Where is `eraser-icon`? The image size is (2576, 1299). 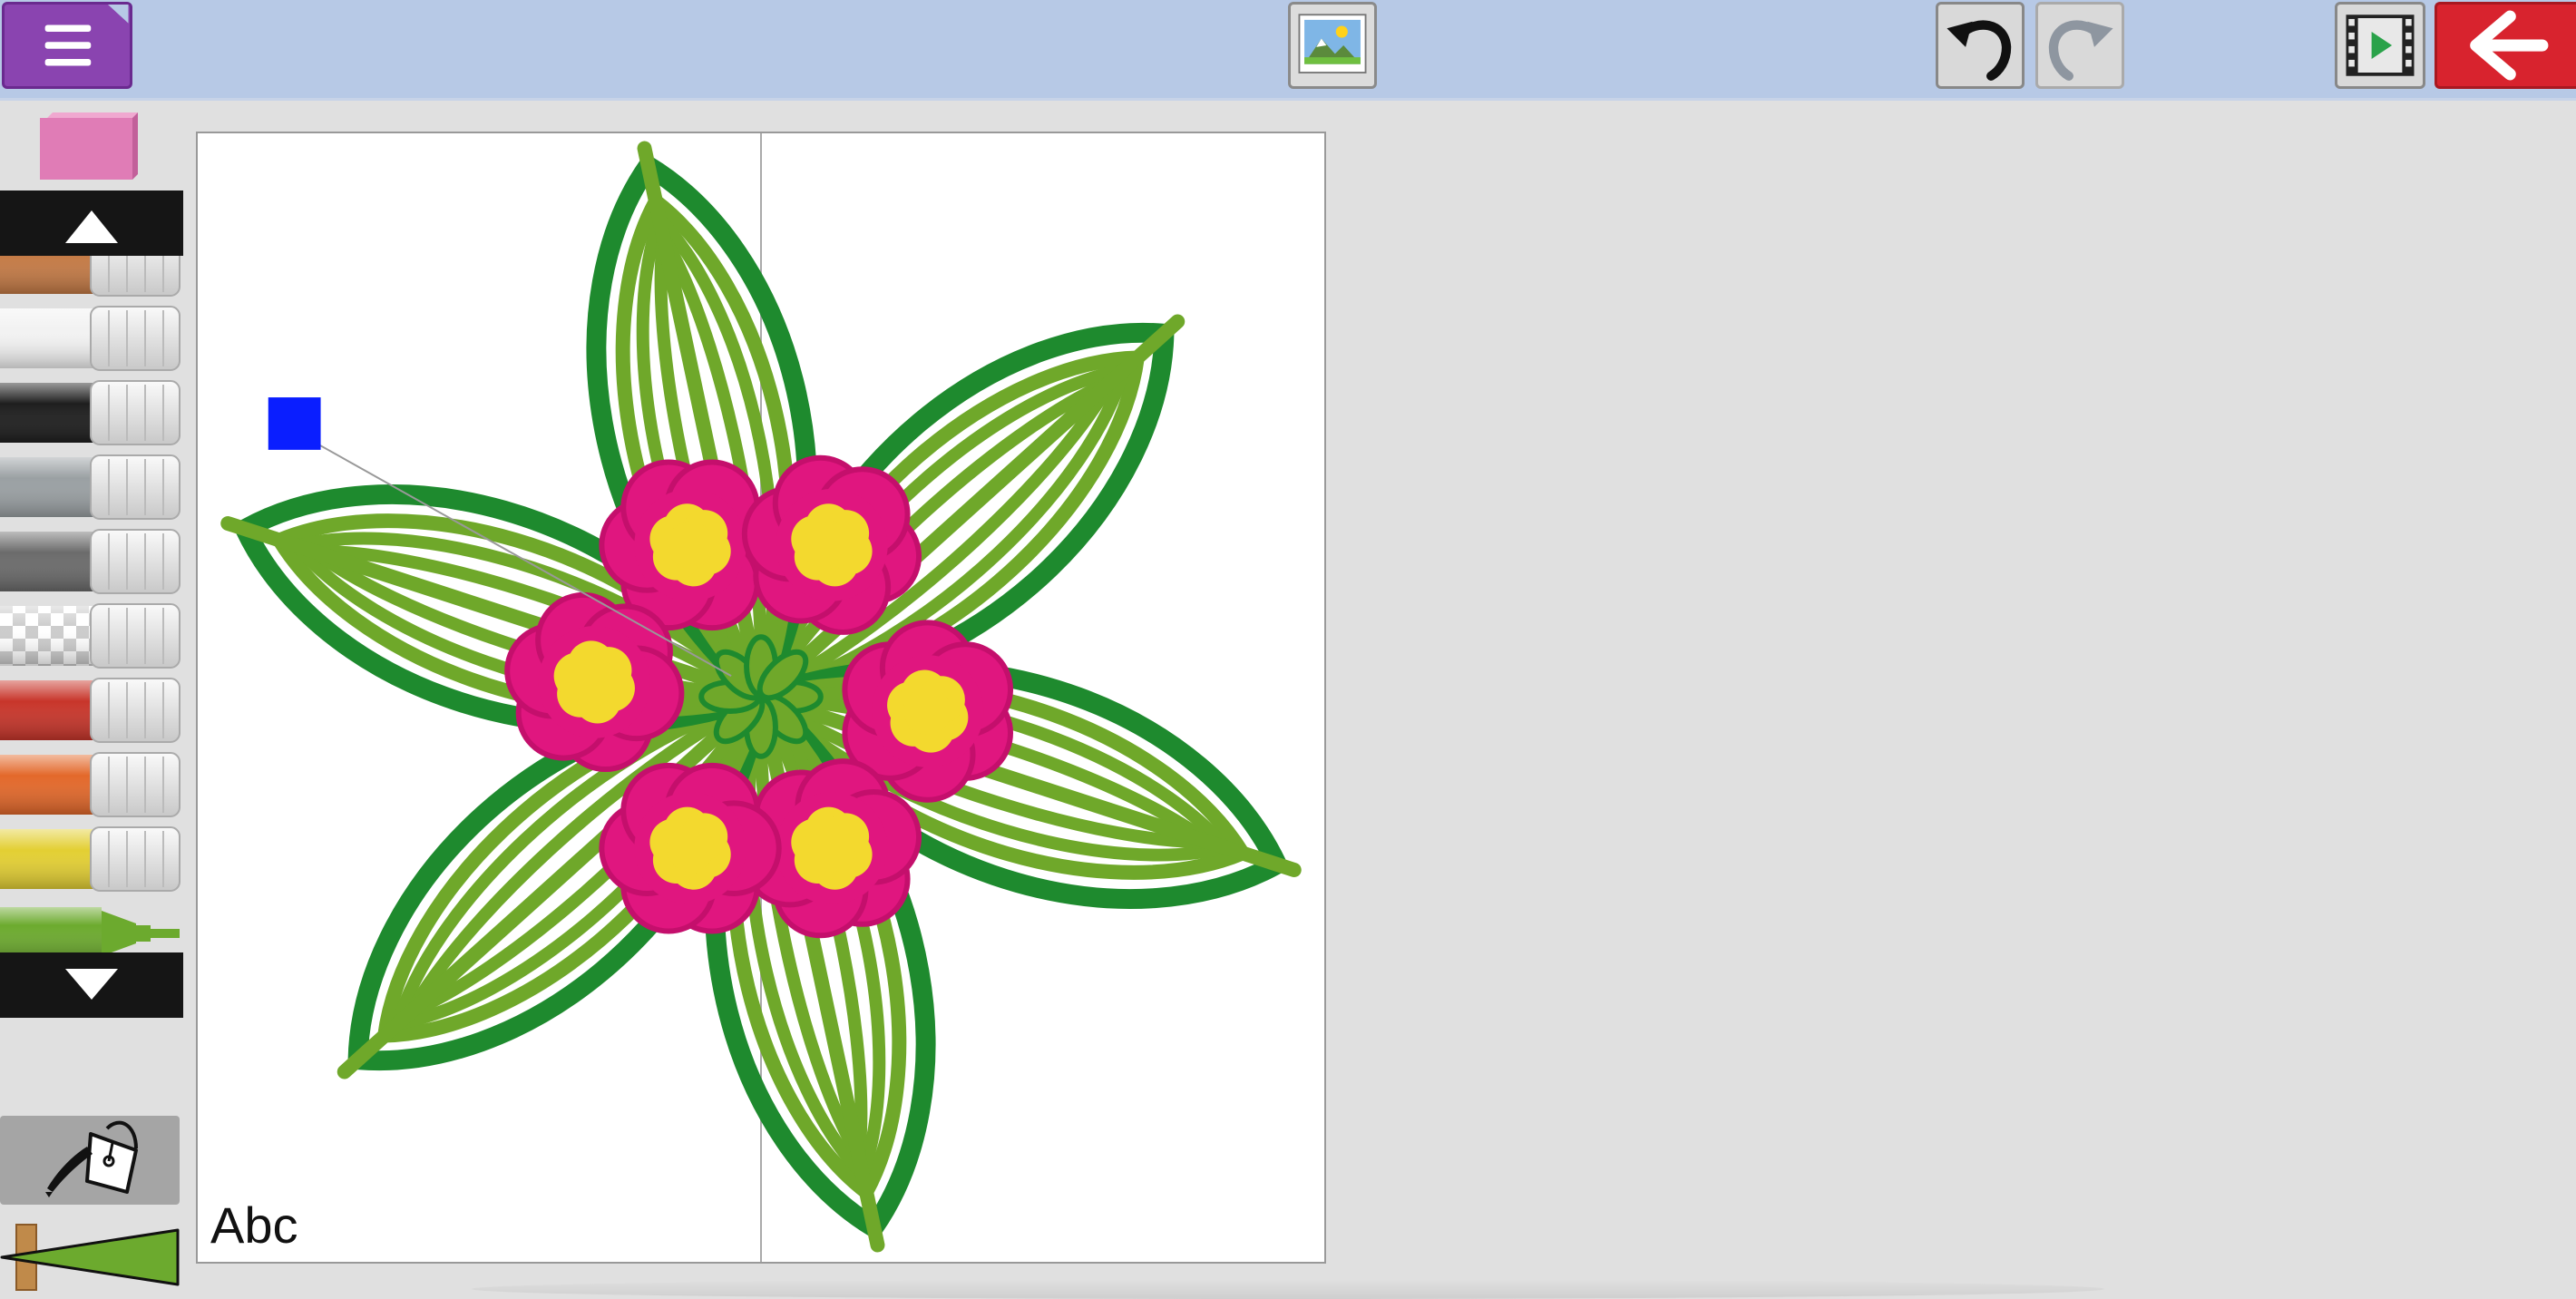 eraser-icon is located at coordinates (89, 146).